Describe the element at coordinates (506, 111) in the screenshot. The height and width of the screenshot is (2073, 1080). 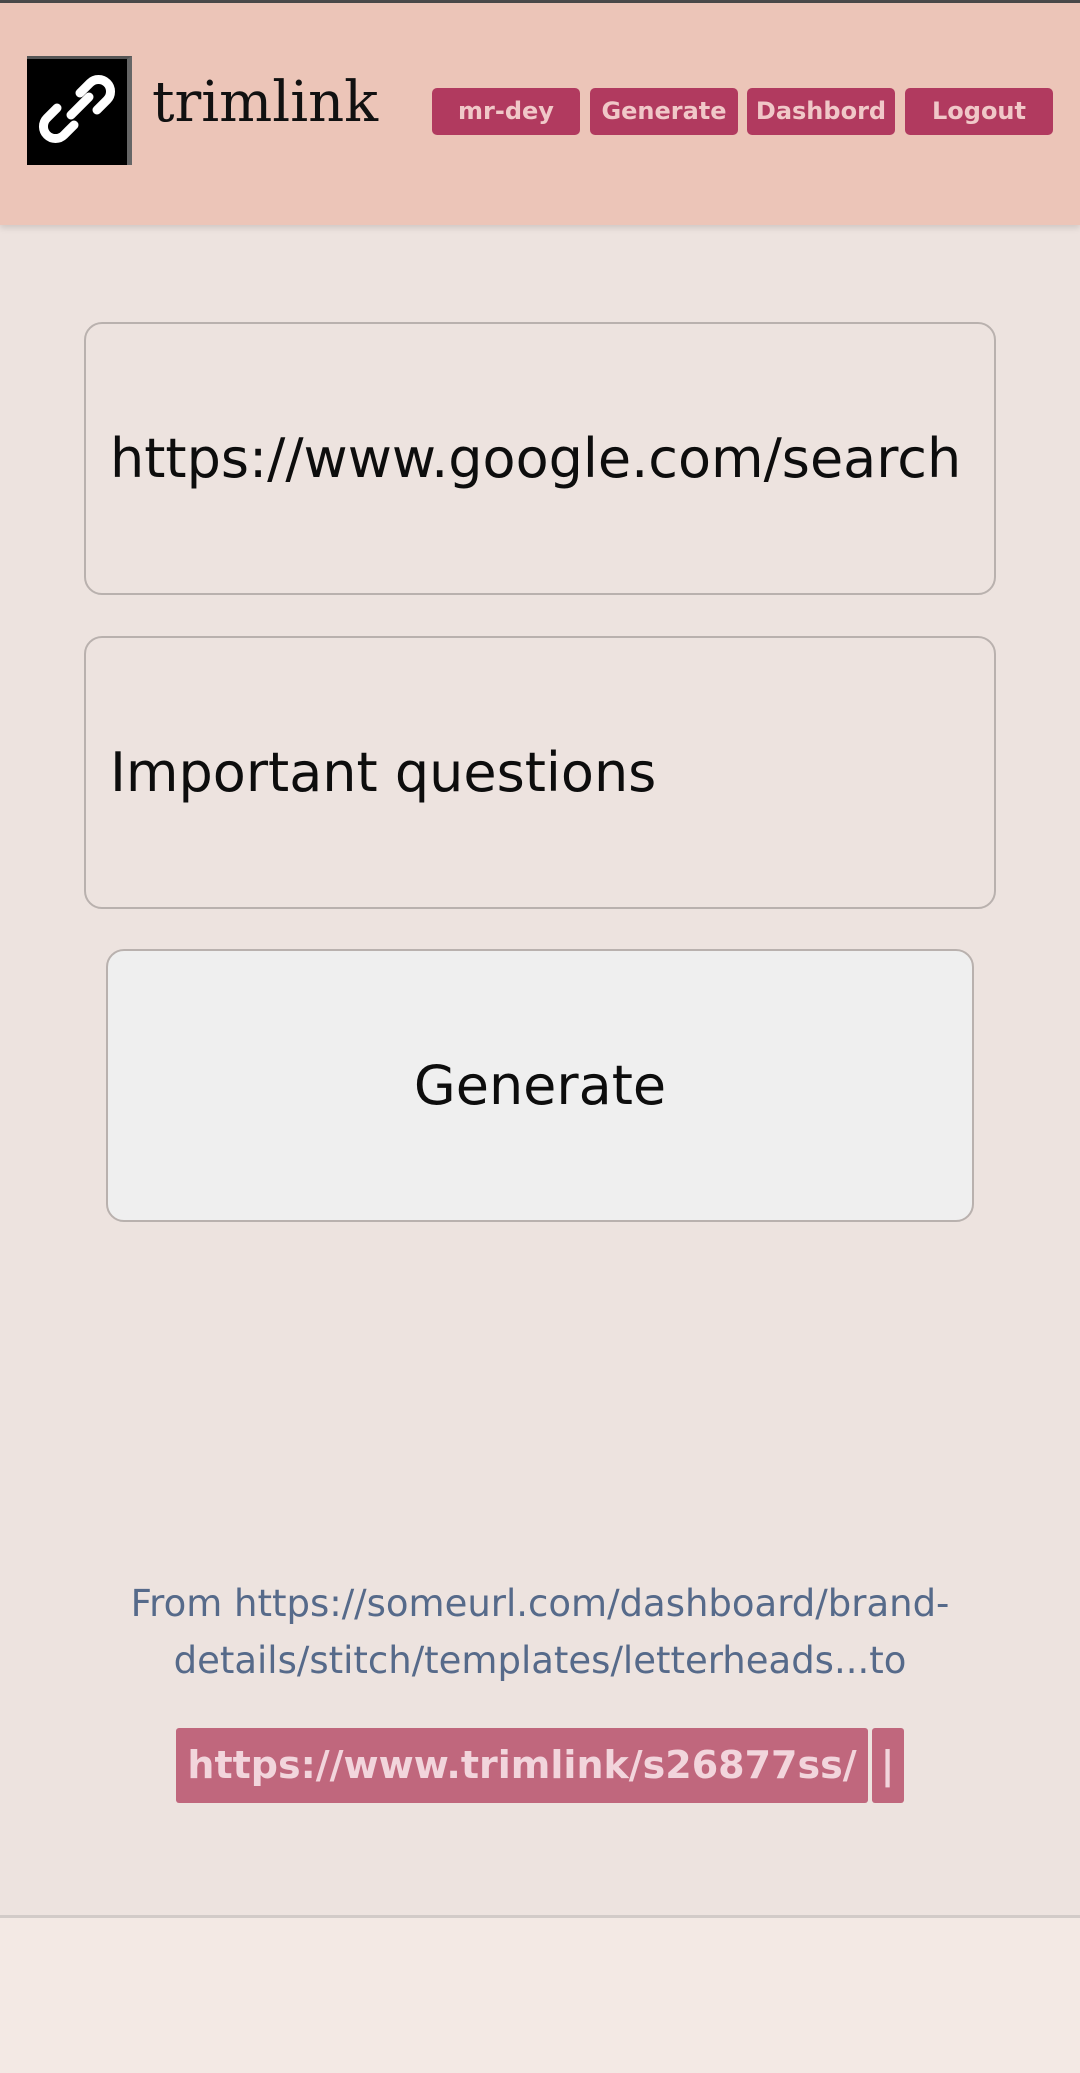
I see `nav-user-button: mr-dey` at that location.